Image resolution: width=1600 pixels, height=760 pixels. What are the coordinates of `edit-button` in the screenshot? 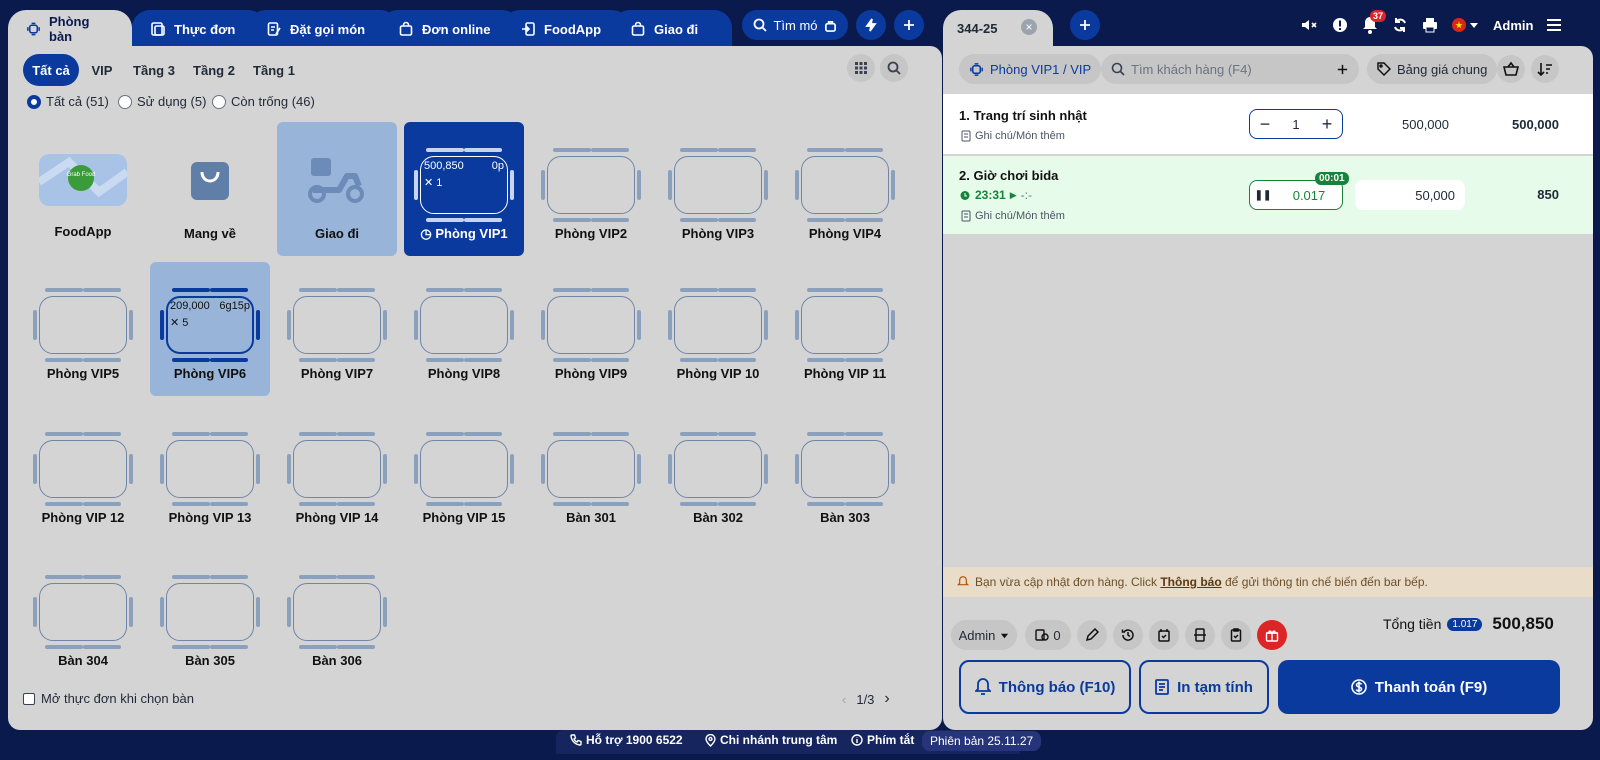 It's located at (1092, 635).